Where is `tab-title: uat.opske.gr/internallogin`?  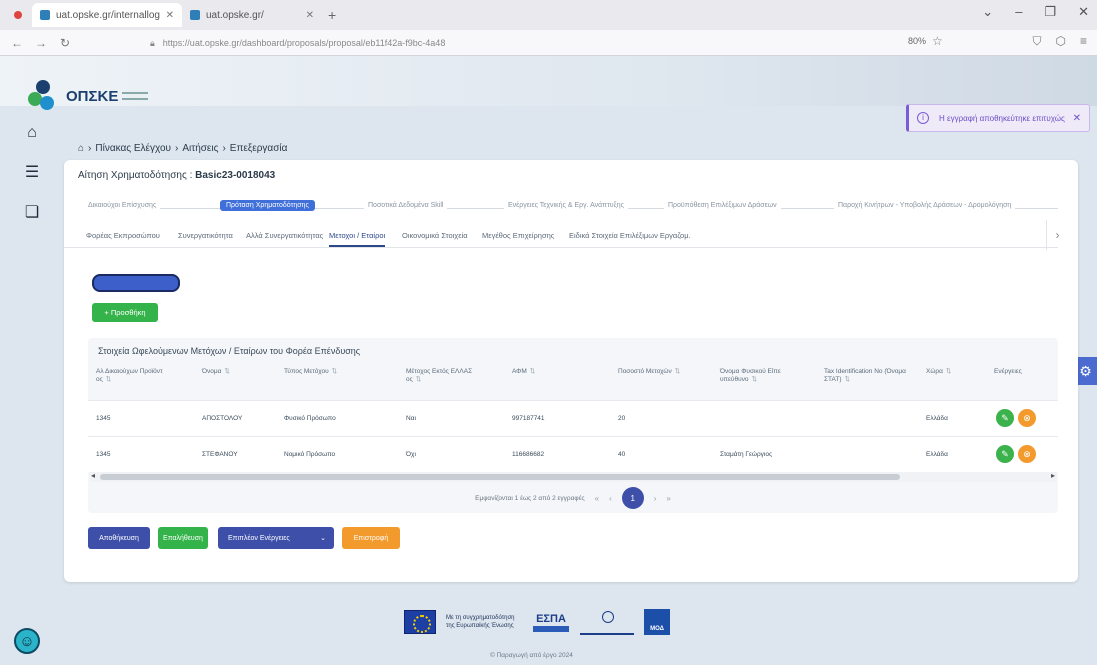 tab-title: uat.opske.gr/internallogin is located at coordinates (108, 15).